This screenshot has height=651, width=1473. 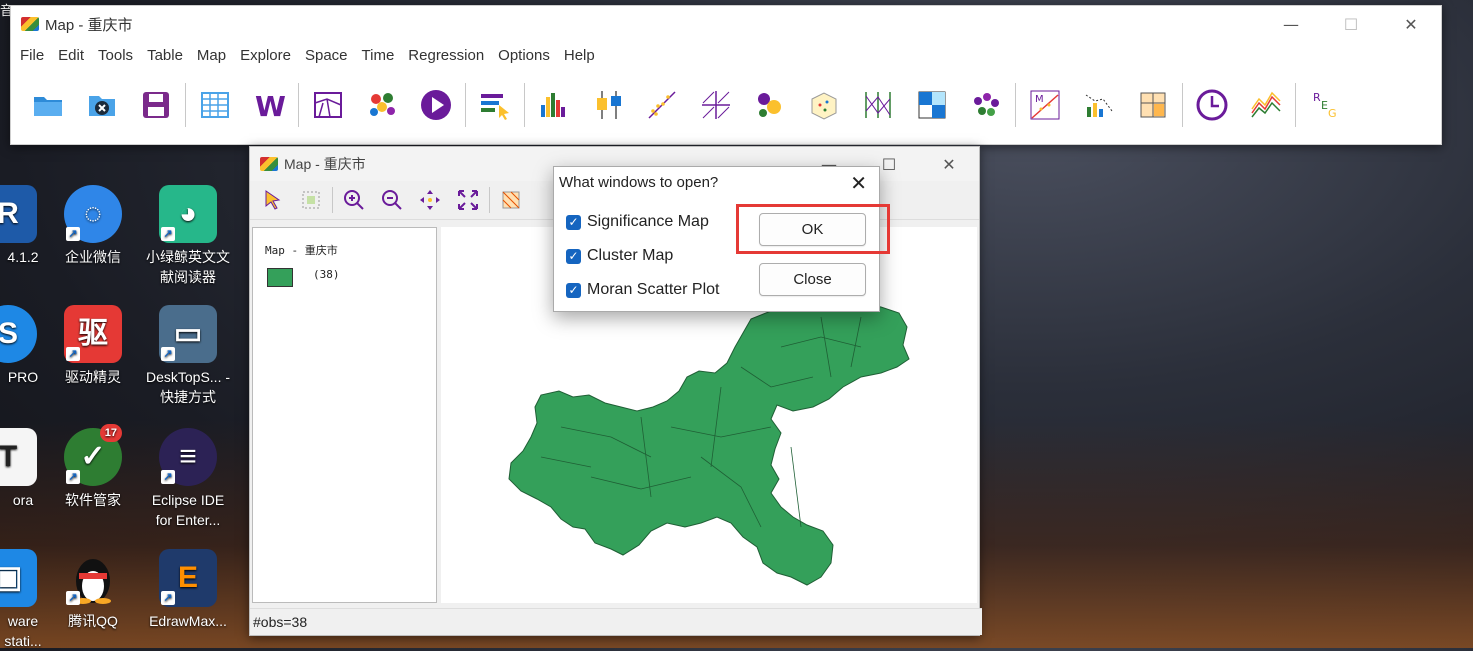 I want to click on penguin-icon: ↗, so click(x=93, y=578).